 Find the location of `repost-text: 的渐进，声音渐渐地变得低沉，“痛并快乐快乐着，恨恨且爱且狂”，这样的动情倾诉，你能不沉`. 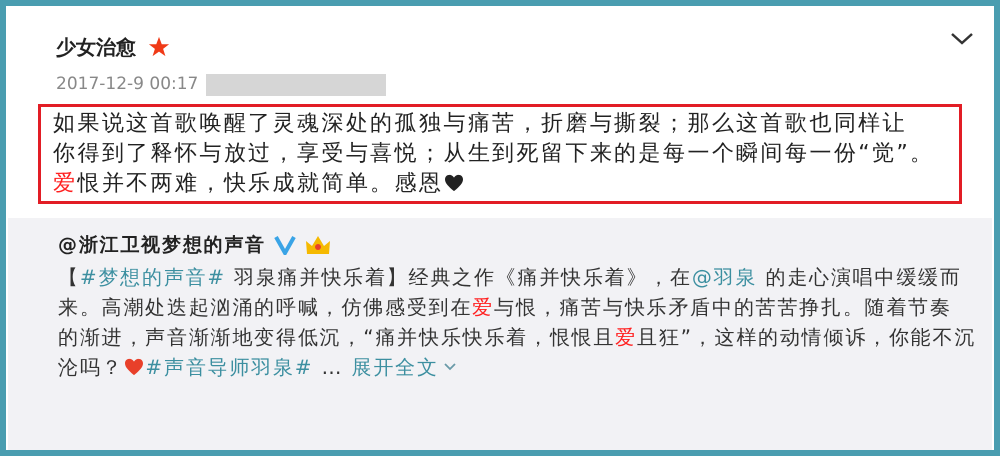

repost-text: 的渐进，声音渐渐地变得低沉，“痛并快乐快乐着，恨恨且爱且狂”，这样的动情倾诉，你能不沉 is located at coordinates (518, 337).